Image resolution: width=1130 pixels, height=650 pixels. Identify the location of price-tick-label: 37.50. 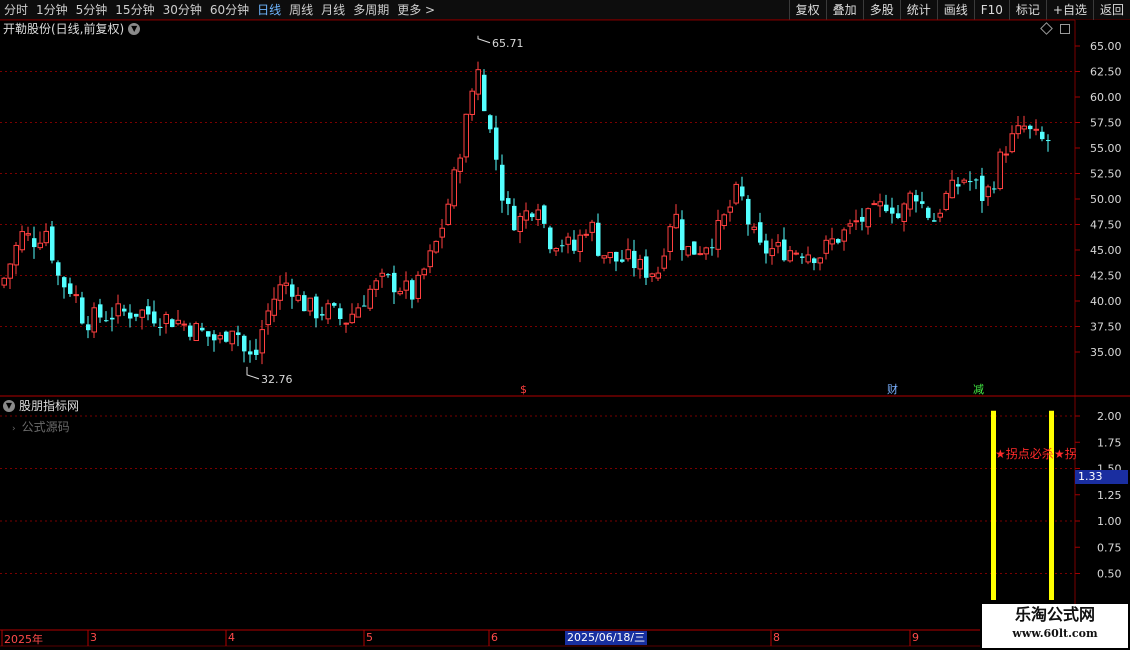
(1106, 327).